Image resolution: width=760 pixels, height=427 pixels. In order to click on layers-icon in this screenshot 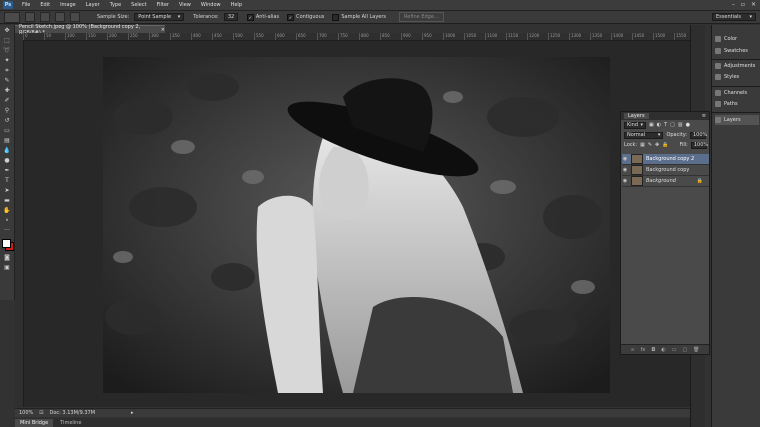, I will do `click(718, 120)`.